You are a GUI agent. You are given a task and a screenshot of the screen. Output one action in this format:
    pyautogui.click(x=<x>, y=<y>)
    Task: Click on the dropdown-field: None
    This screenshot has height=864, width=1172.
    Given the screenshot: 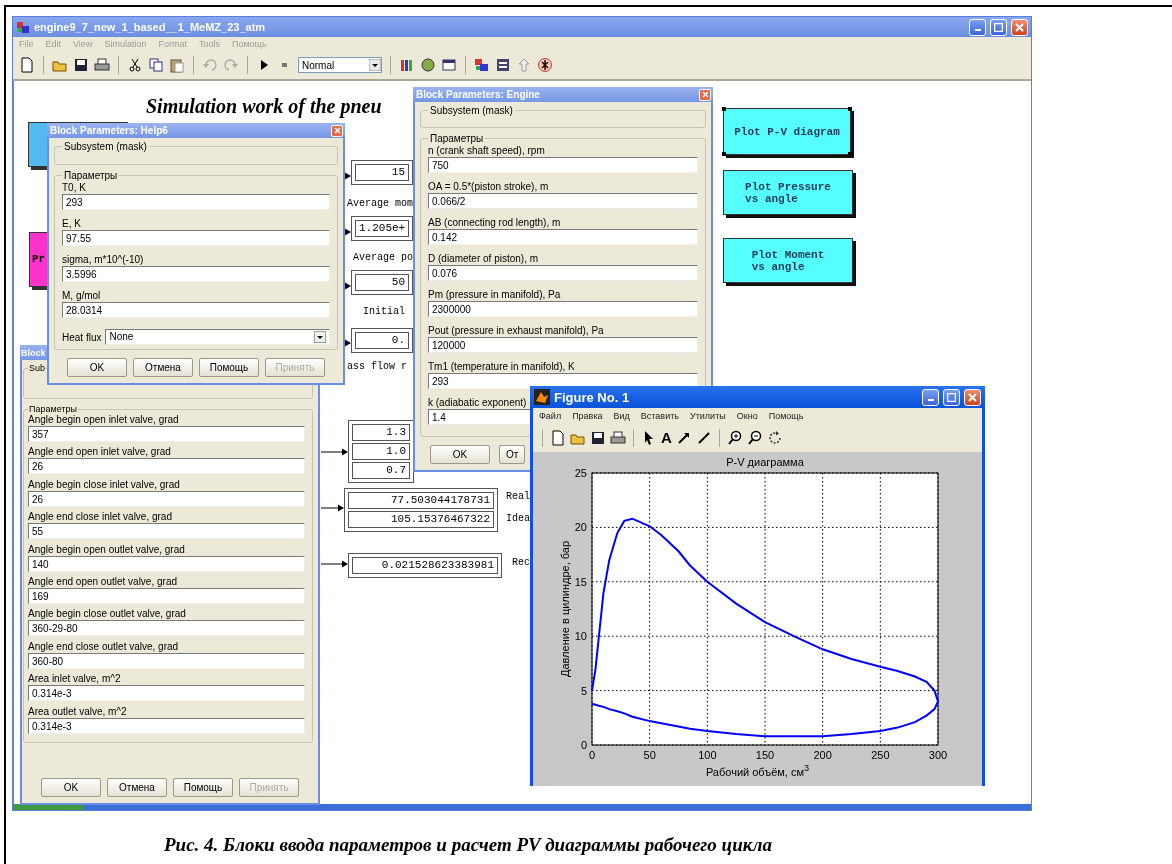 What is the action you would take?
    pyautogui.click(x=217, y=337)
    